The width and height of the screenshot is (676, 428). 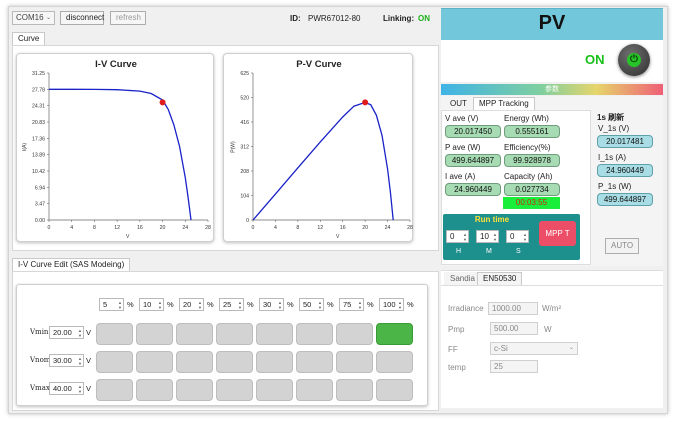 What do you see at coordinates (552, 24) in the screenshot?
I see `pv-header: PV` at bounding box center [552, 24].